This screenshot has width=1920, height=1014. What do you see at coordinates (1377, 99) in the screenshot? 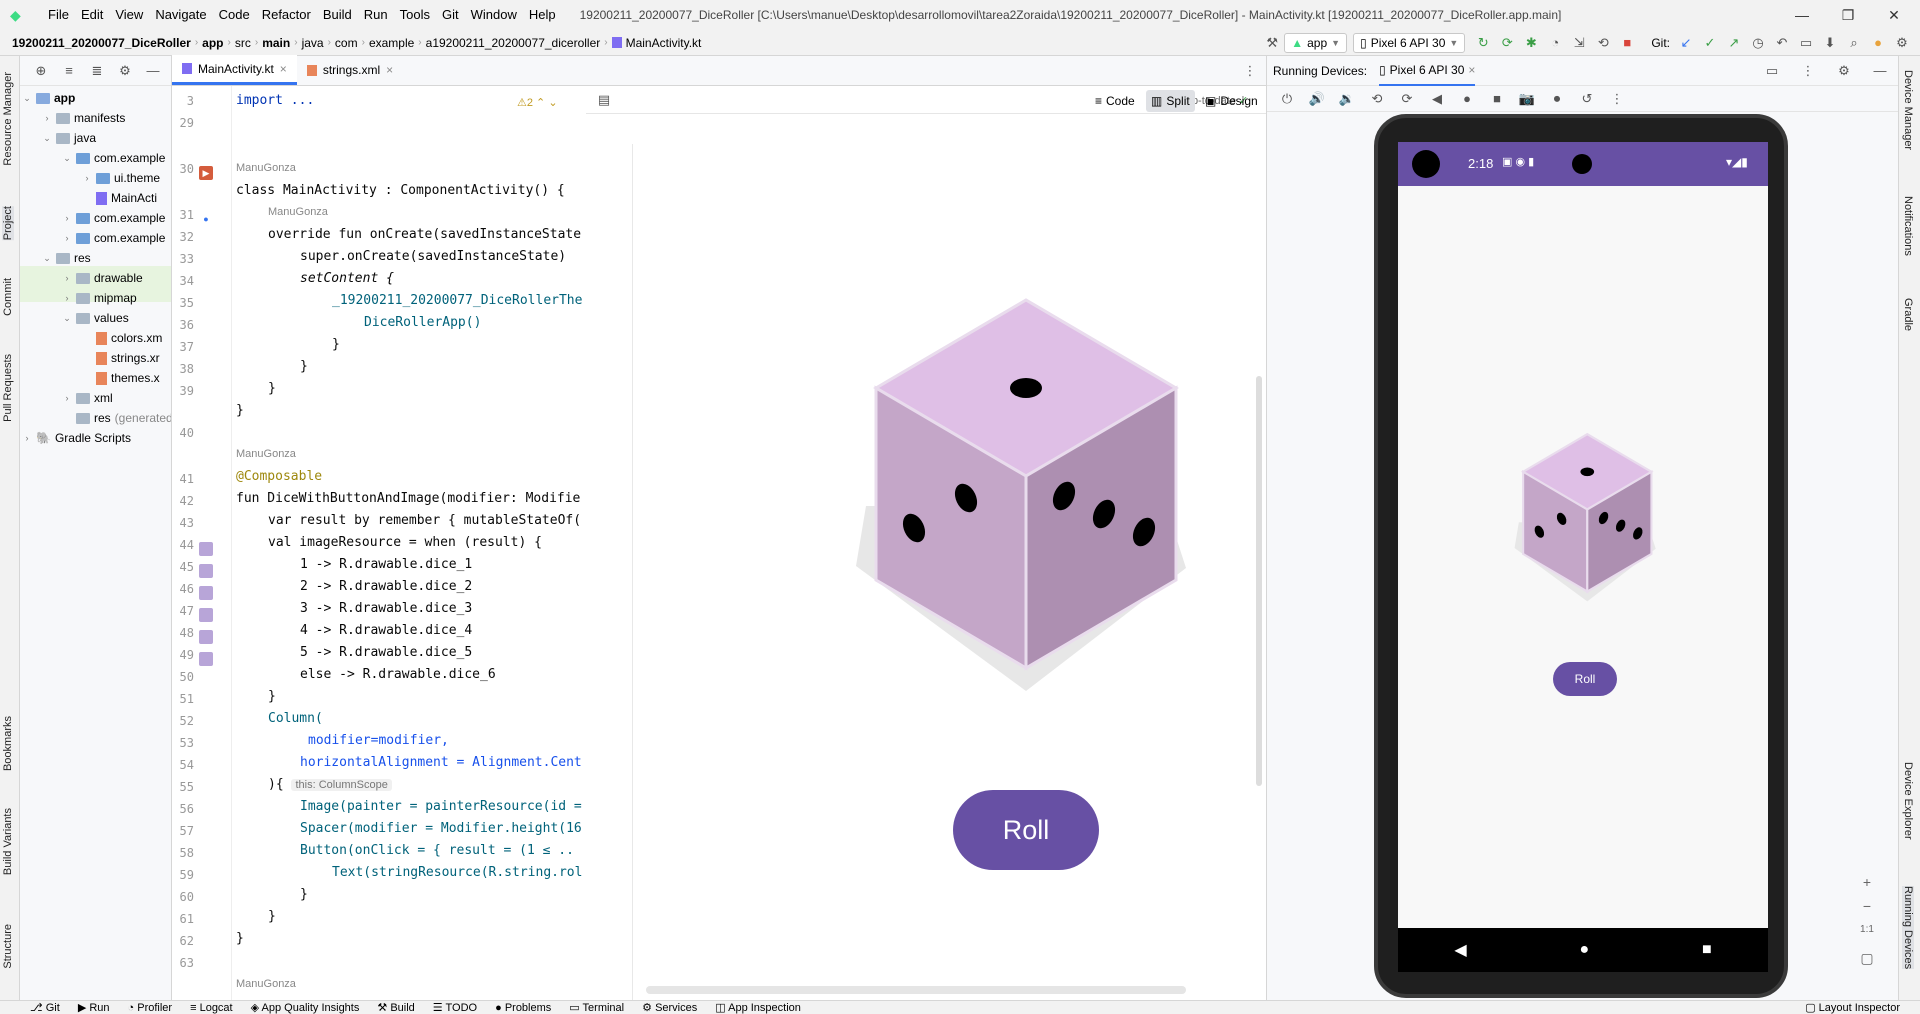
I see `rotate-left-icon: ⟲` at bounding box center [1377, 99].